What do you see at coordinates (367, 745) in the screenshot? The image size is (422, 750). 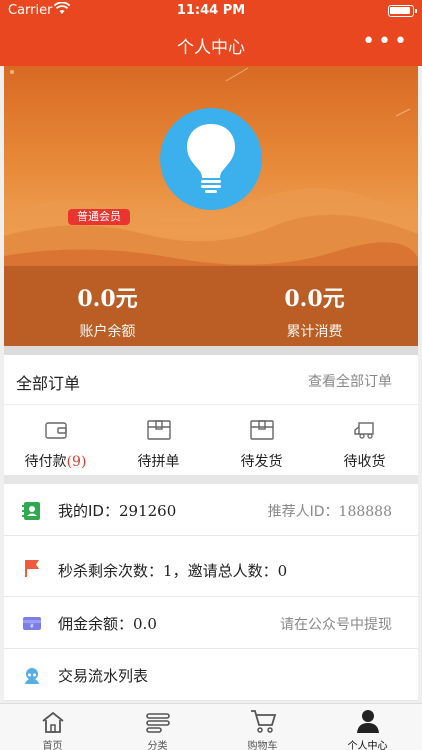 I see `tab-label: 个人中心` at bounding box center [367, 745].